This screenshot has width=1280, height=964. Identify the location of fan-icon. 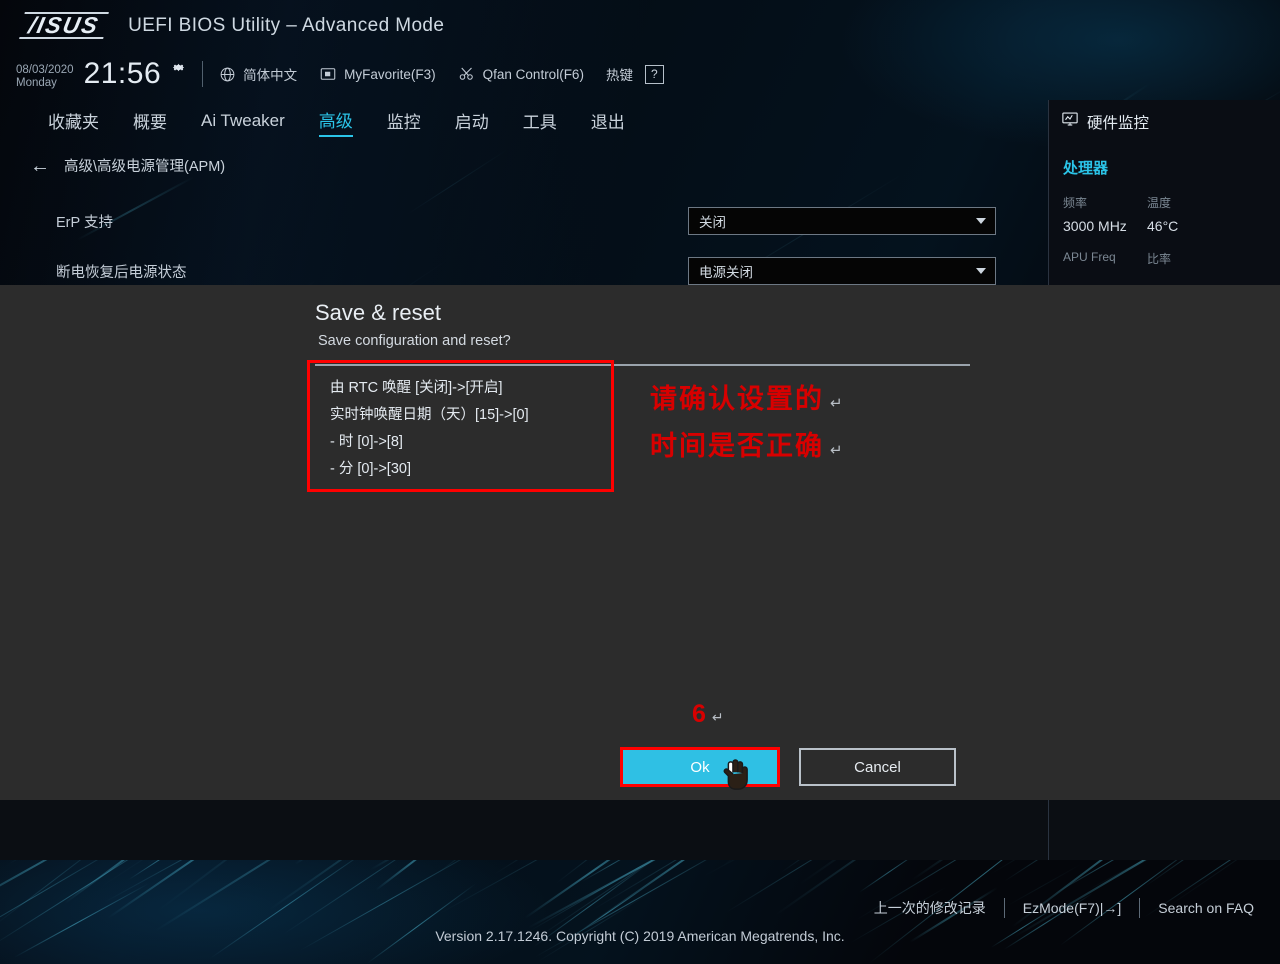
(467, 74).